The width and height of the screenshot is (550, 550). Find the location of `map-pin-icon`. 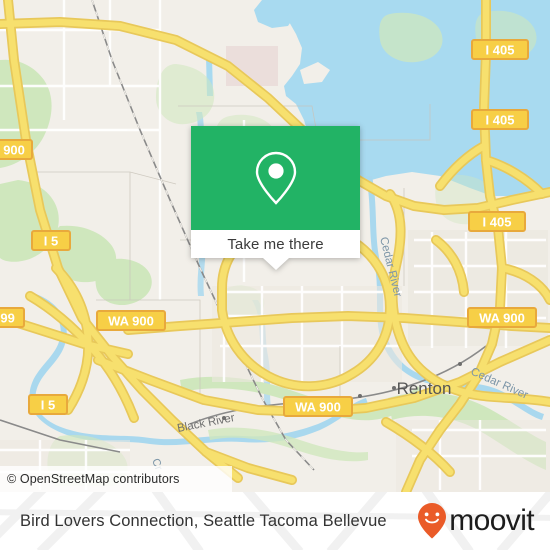

map-pin-icon is located at coordinates (275, 178).